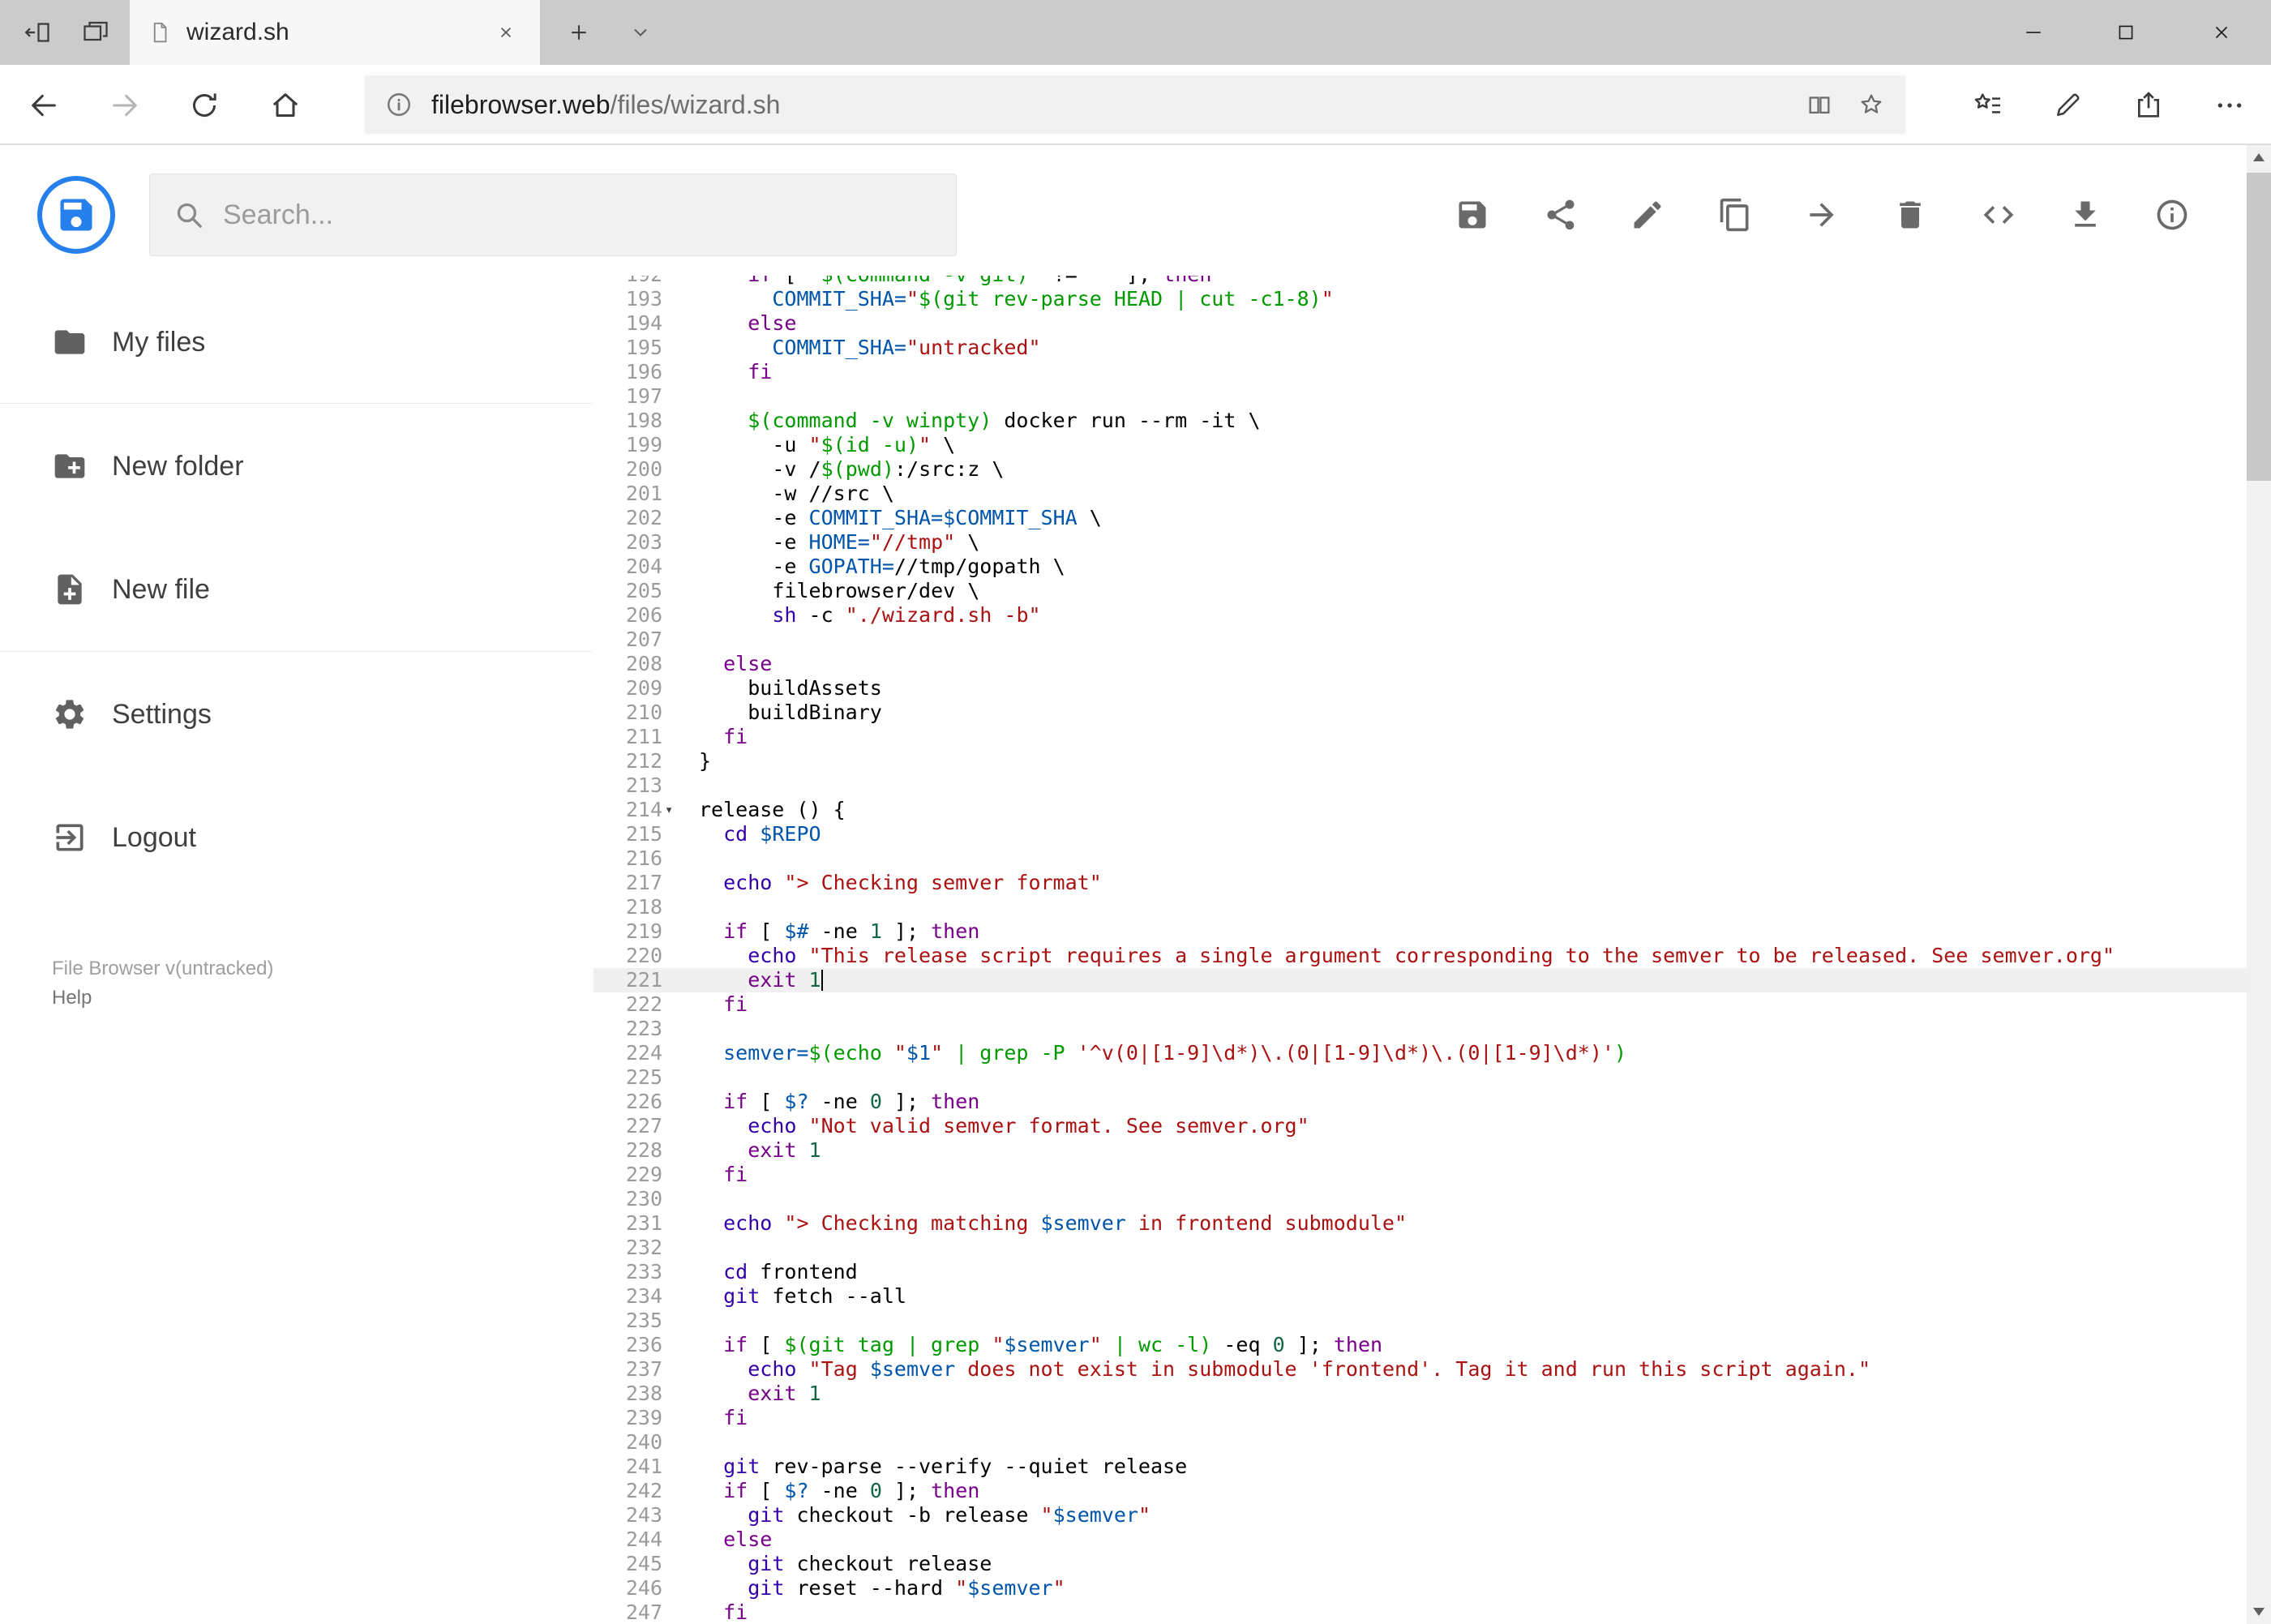  I want to click on rename-button, so click(1648, 215).